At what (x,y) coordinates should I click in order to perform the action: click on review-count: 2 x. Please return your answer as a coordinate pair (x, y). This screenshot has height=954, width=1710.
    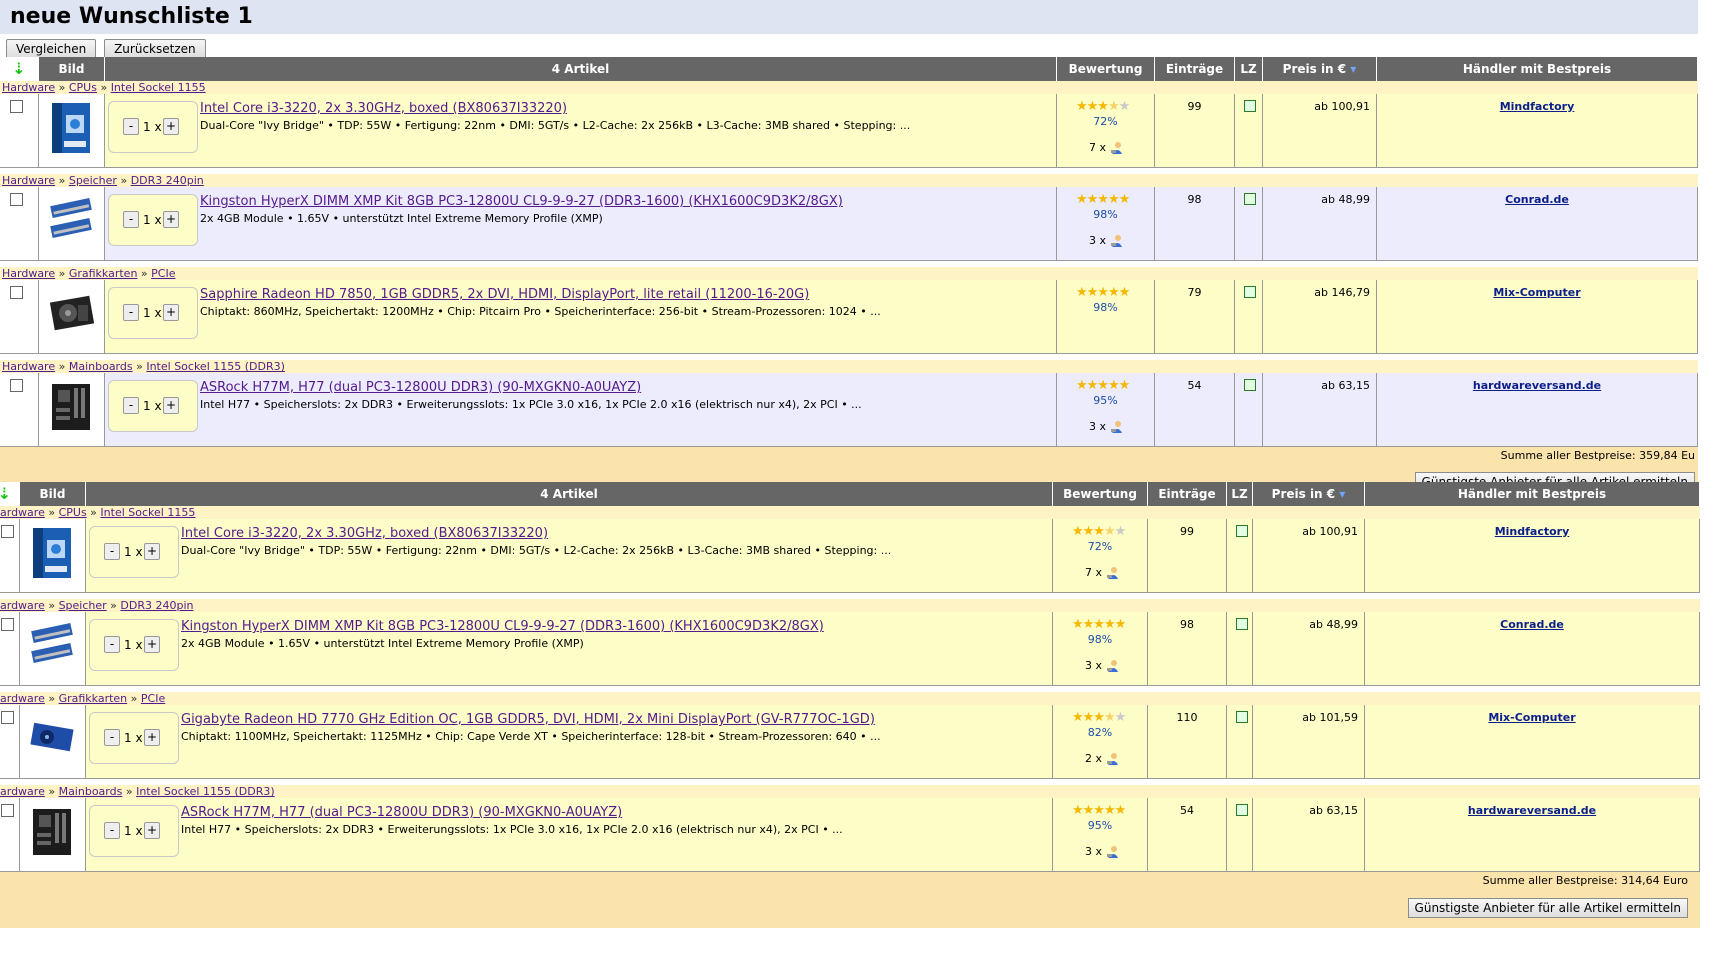
    Looking at the image, I should click on (1102, 759).